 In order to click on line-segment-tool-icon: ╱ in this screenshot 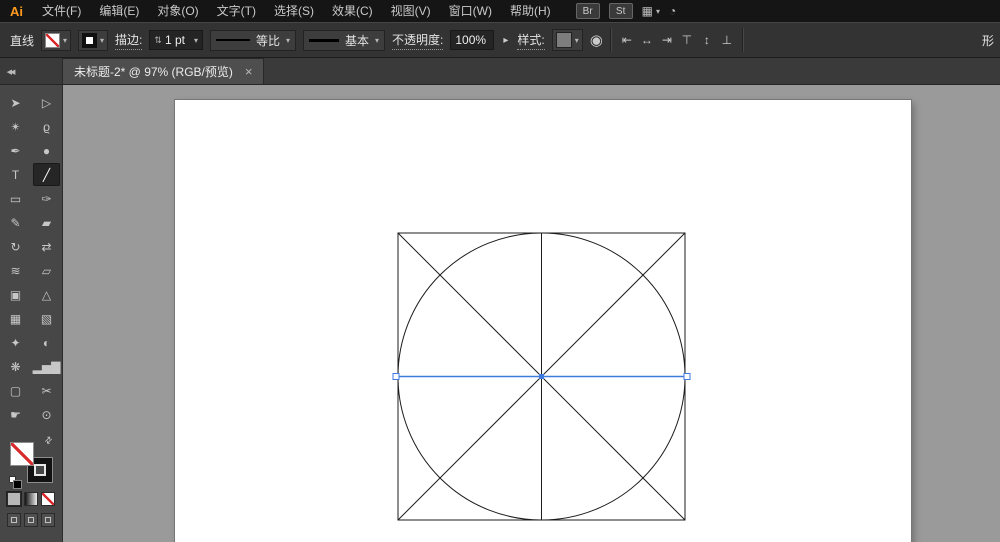, I will do `click(46, 174)`.